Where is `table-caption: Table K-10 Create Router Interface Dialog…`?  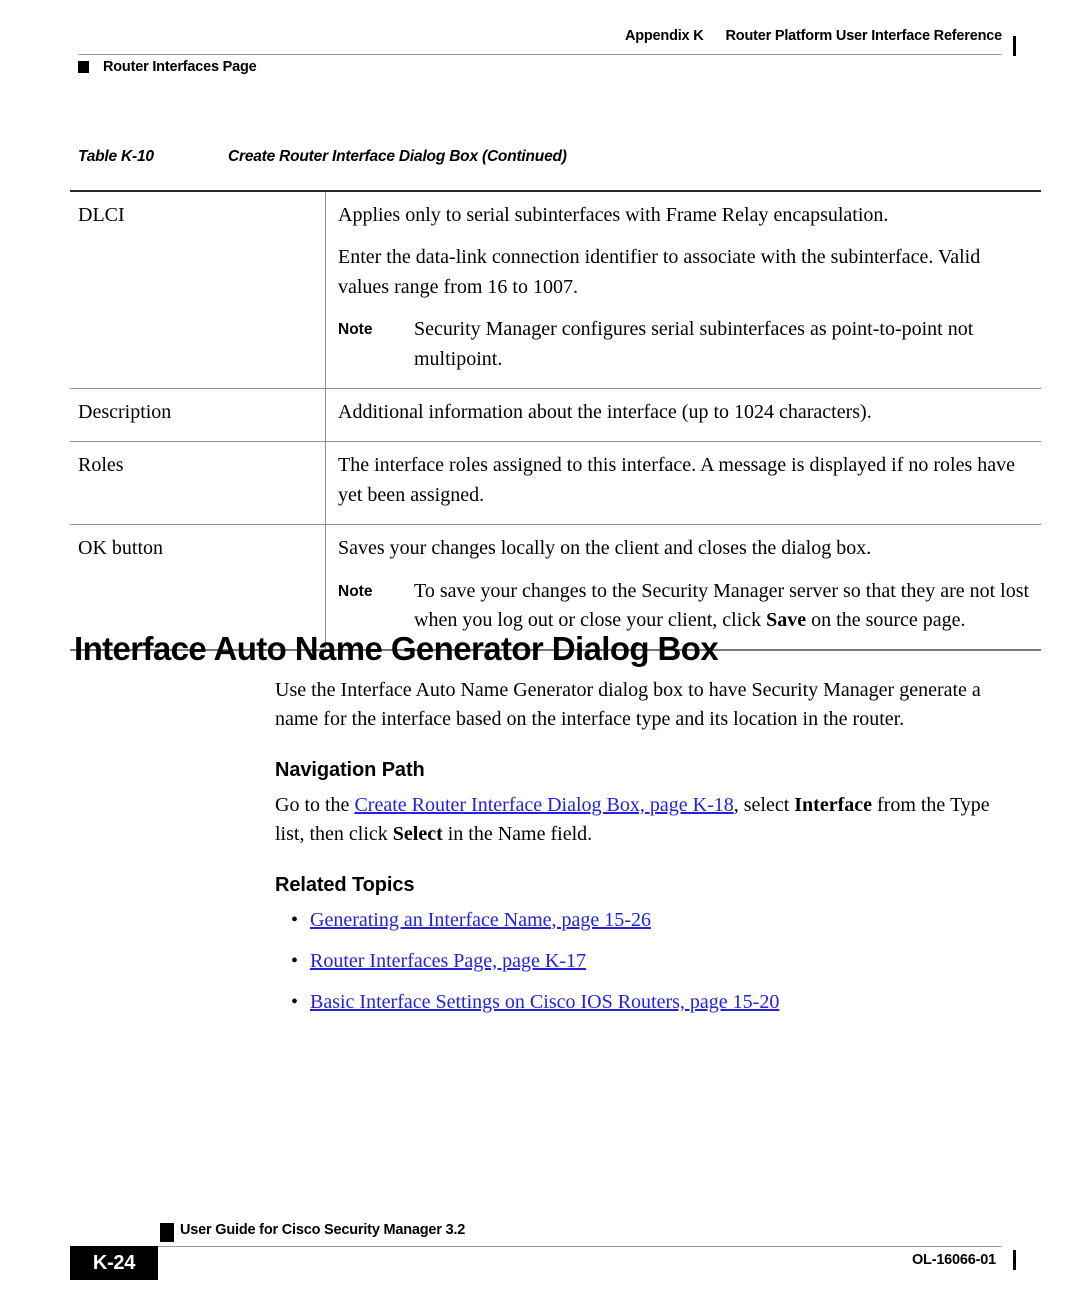
table-caption: Table K-10 Create Router Interface Dialog… is located at coordinates (540, 157).